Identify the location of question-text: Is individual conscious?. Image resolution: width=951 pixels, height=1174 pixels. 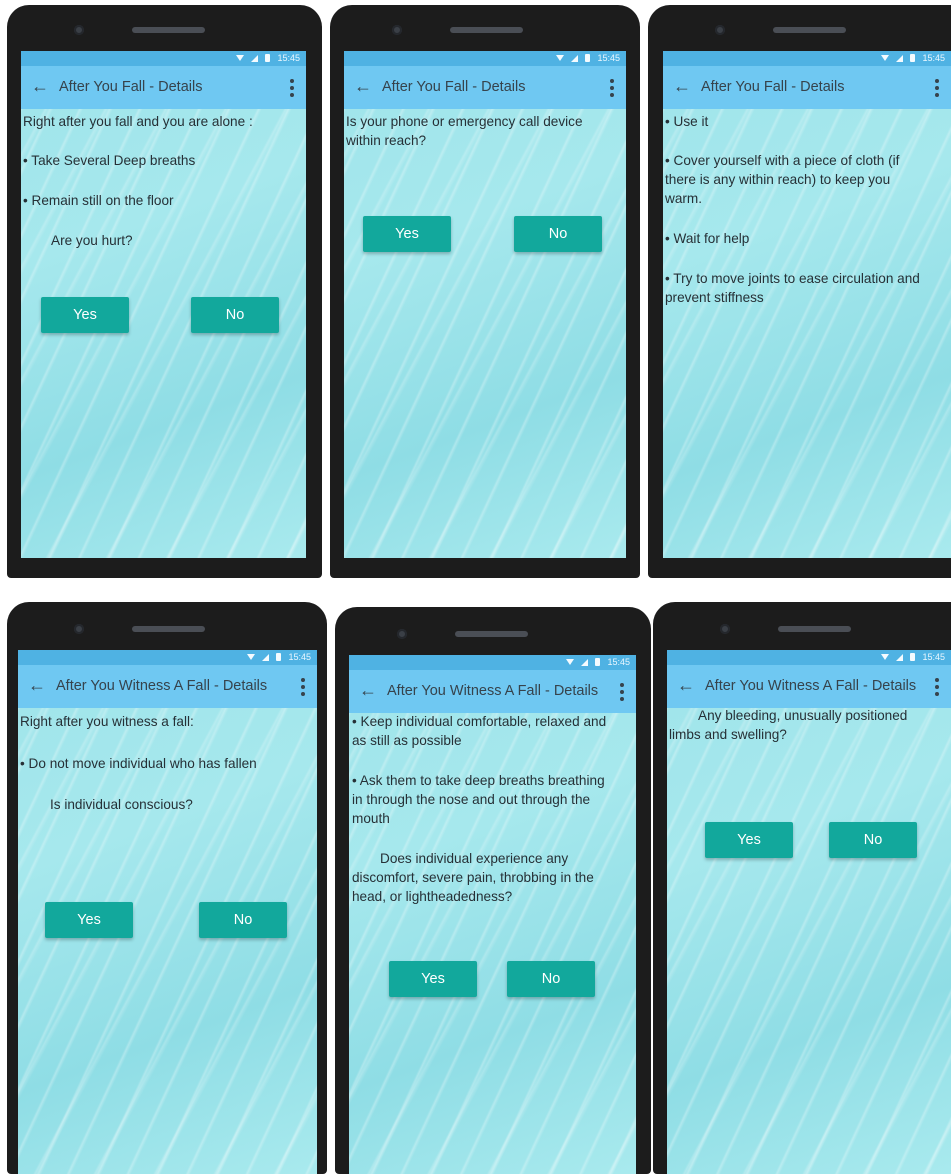
(121, 804).